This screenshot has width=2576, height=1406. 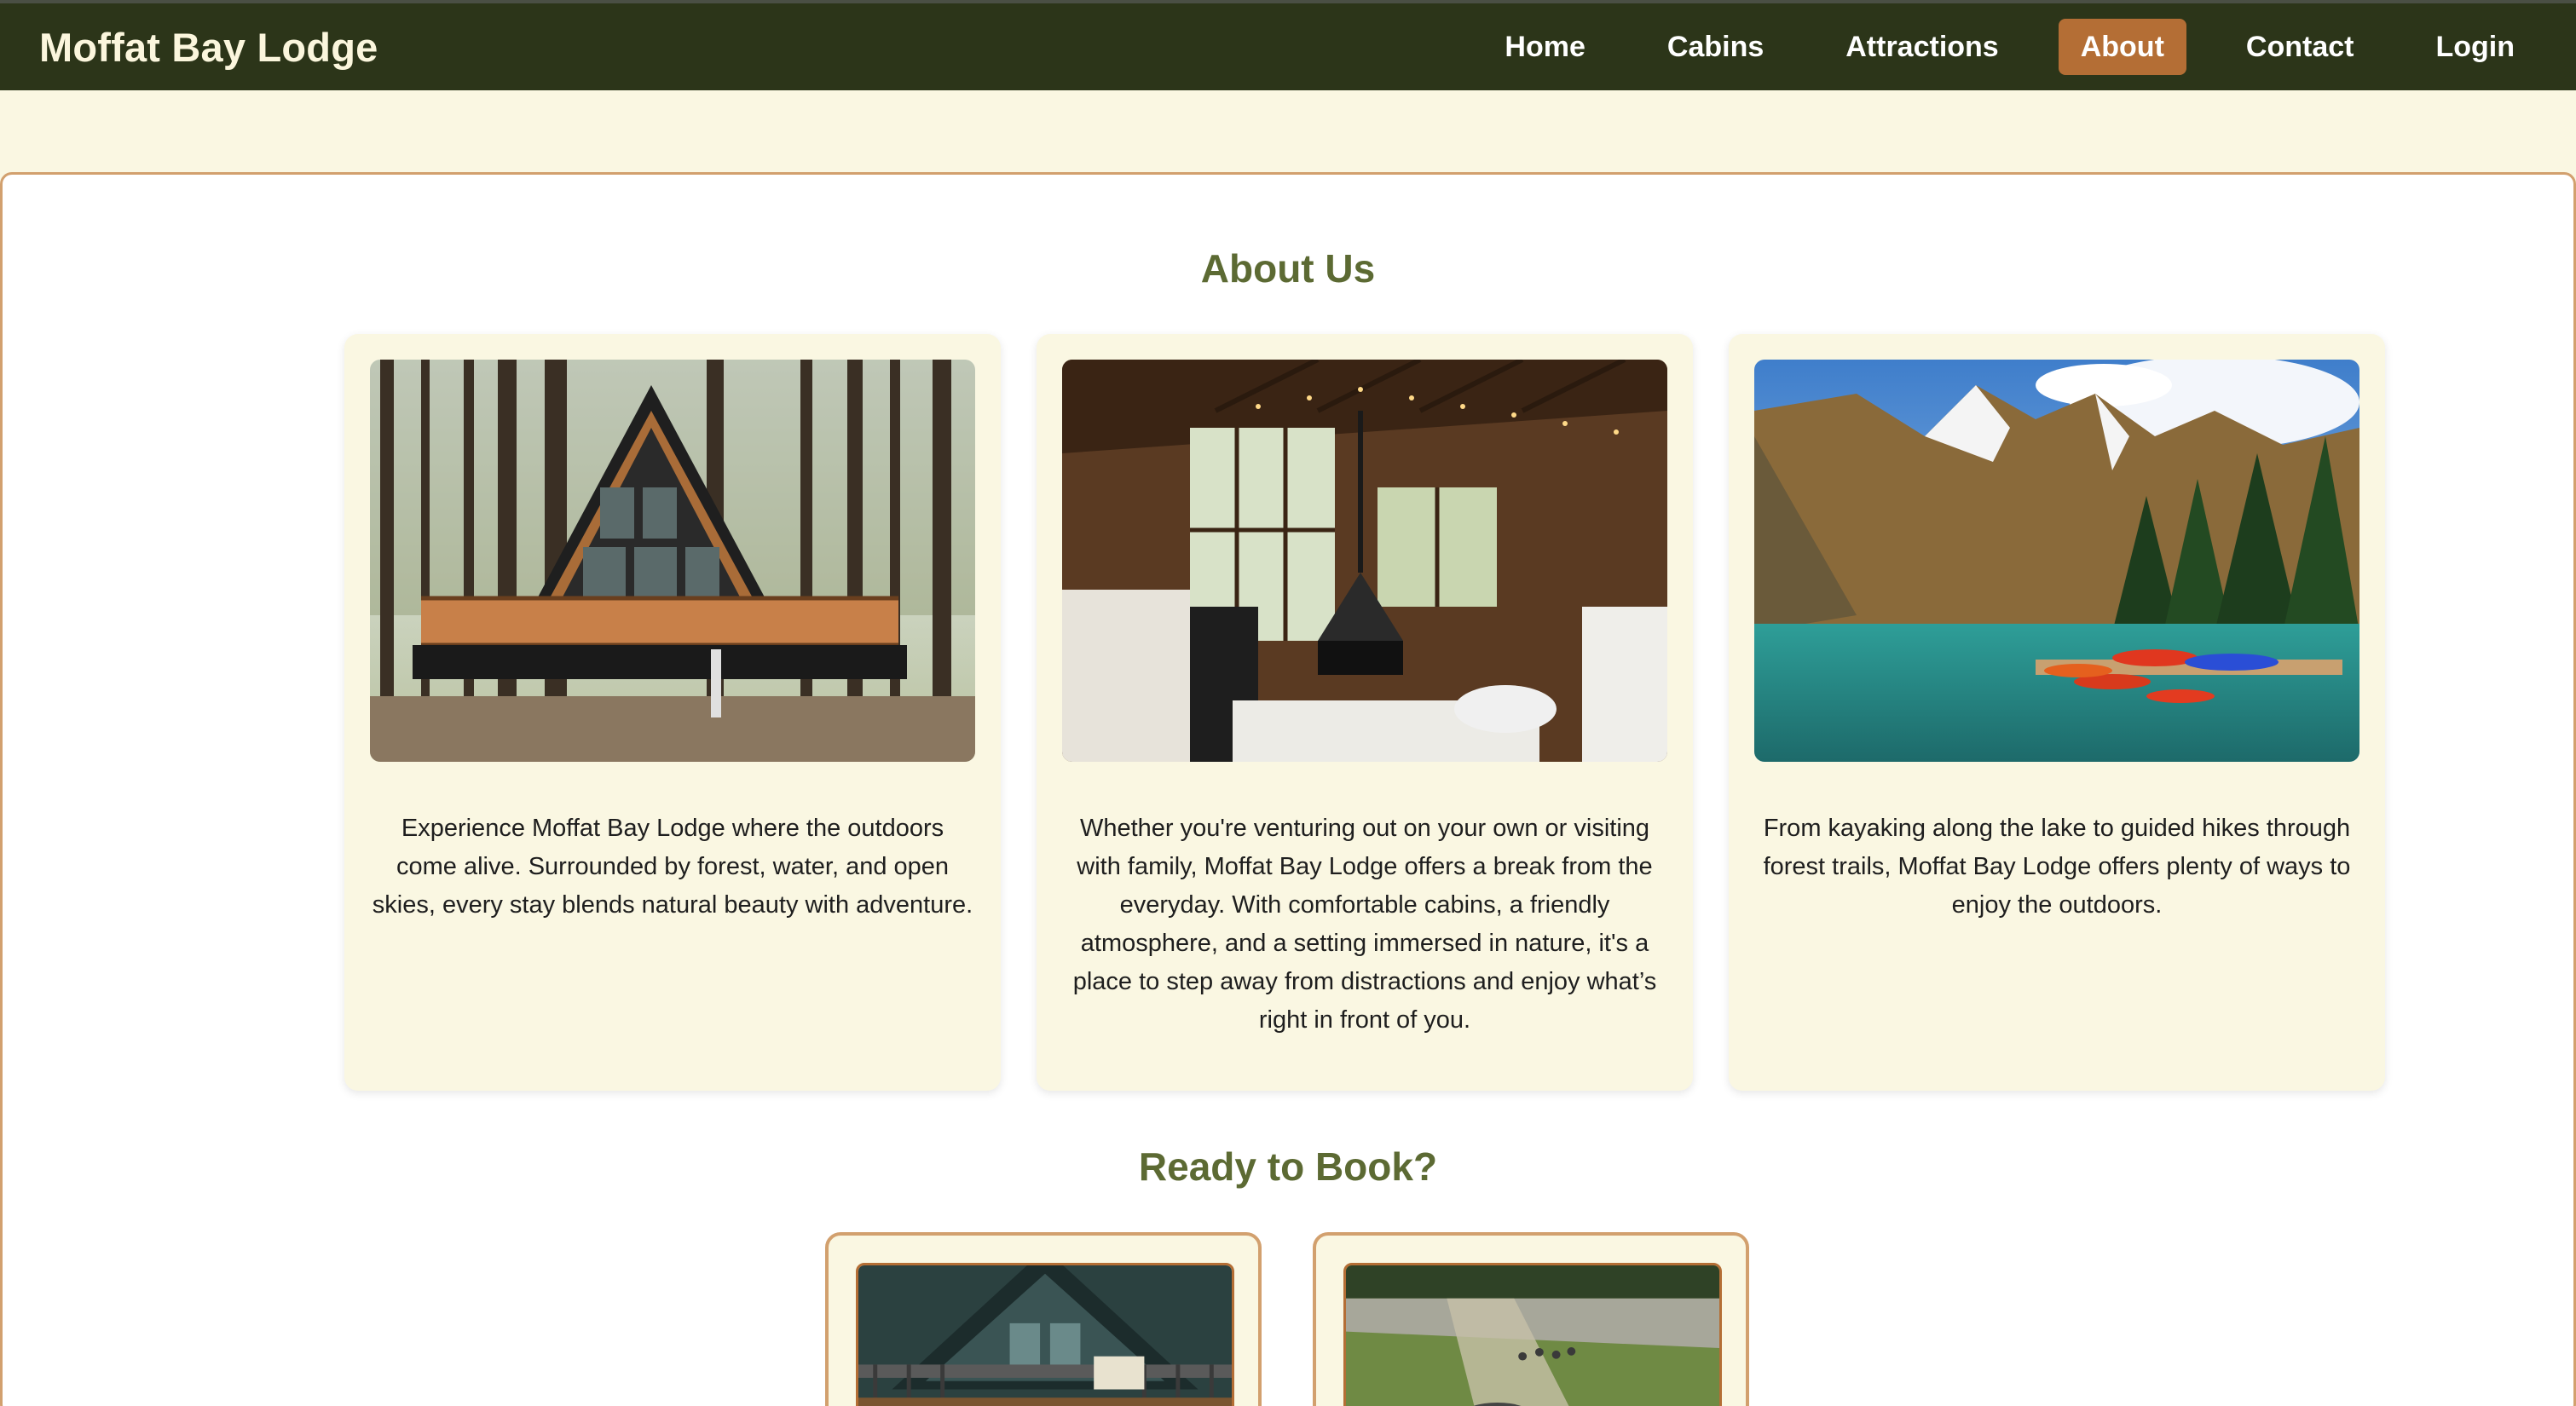 I want to click on book-hike-card, so click(x=1531, y=1319).